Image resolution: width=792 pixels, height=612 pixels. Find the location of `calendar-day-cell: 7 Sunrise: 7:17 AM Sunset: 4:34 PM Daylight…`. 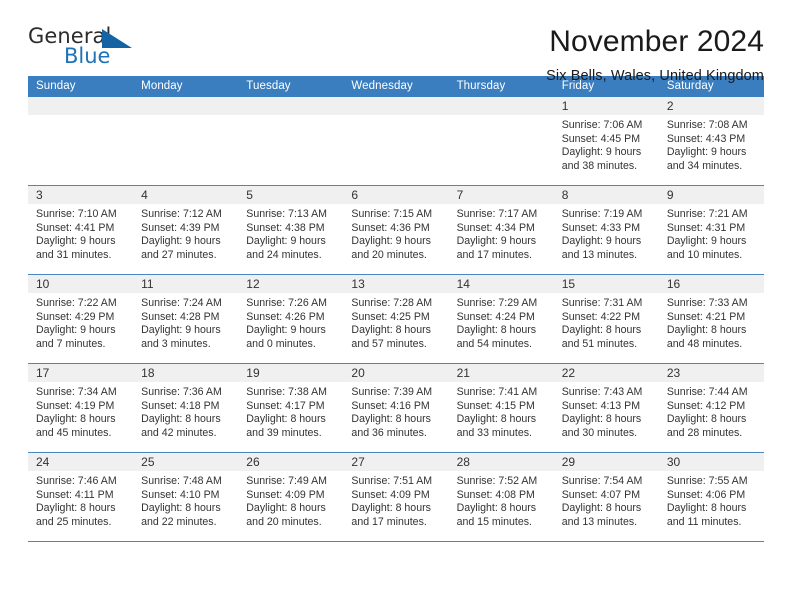

calendar-day-cell: 7 Sunrise: 7:17 AM Sunset: 4:34 PM Daylight… is located at coordinates (501, 230).